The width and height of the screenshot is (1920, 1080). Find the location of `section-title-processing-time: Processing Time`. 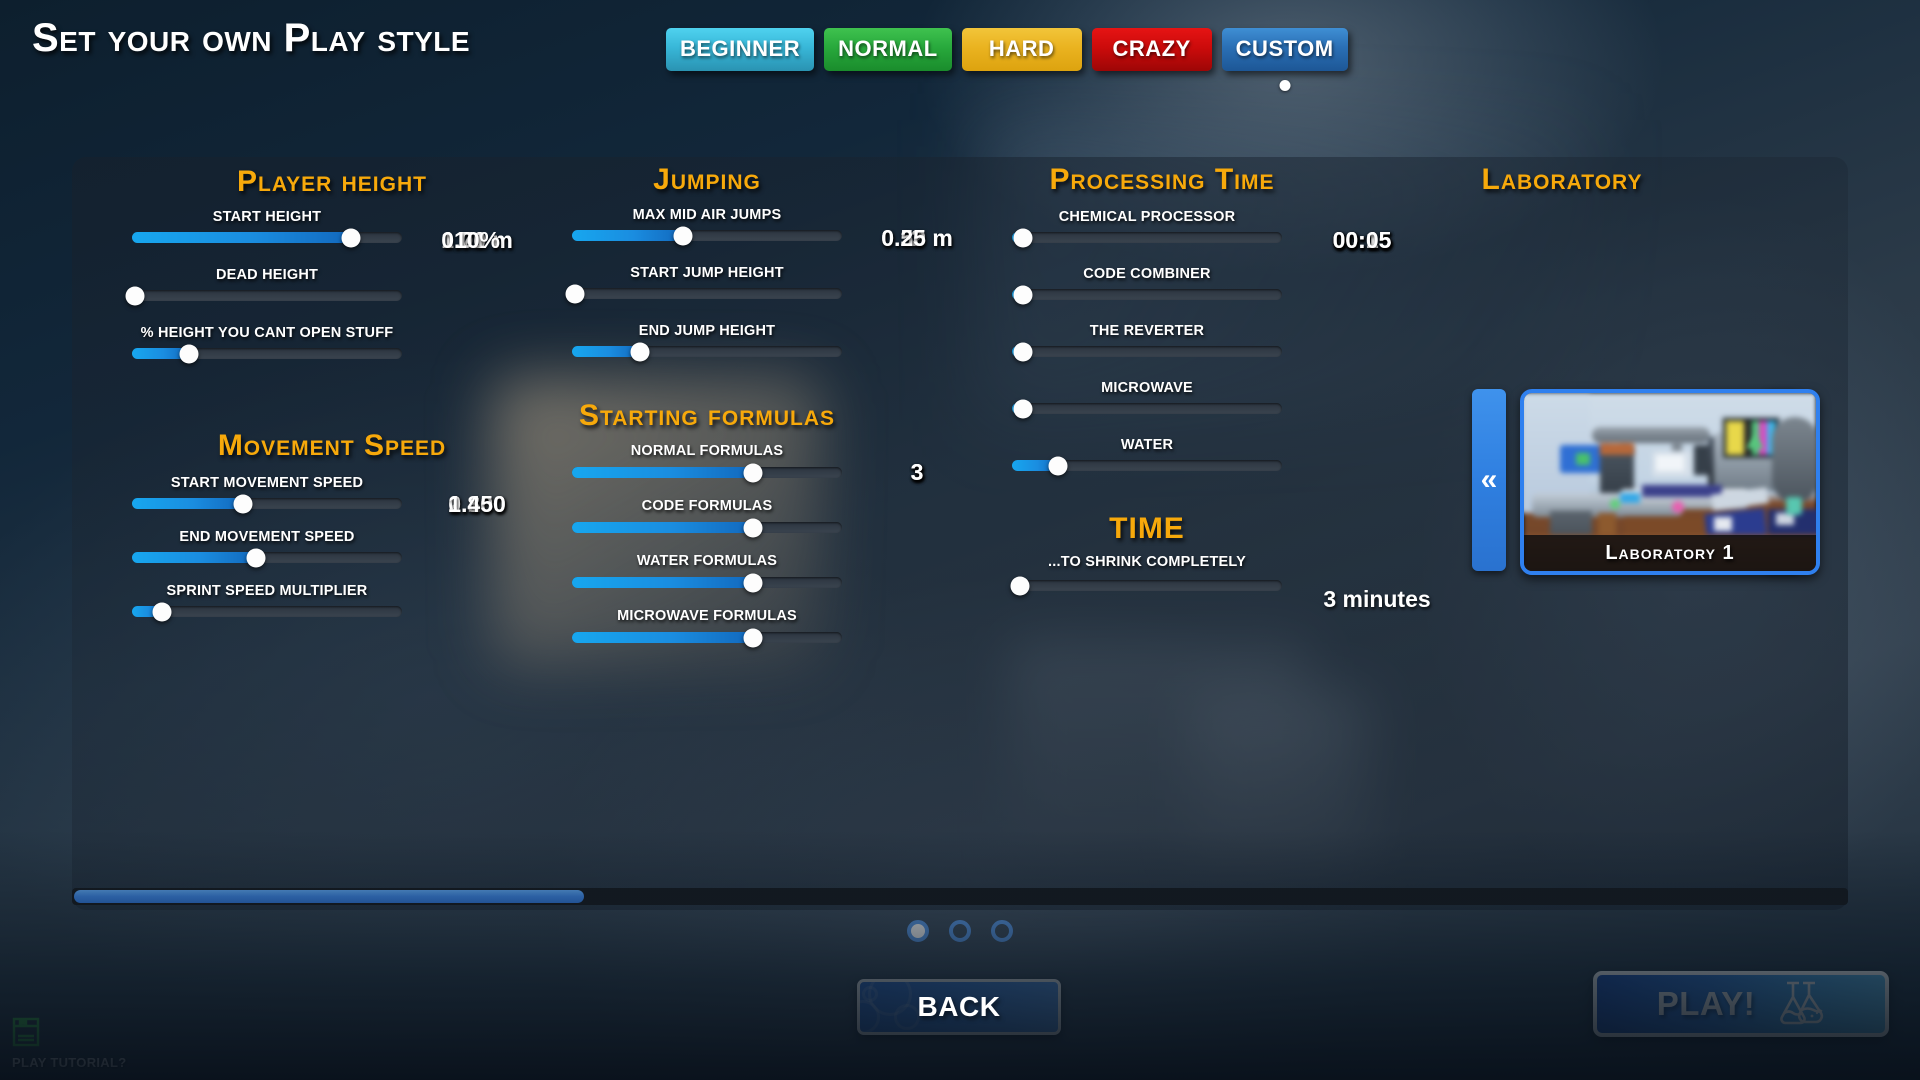

section-title-processing-time: Processing Time is located at coordinates (1162, 179).